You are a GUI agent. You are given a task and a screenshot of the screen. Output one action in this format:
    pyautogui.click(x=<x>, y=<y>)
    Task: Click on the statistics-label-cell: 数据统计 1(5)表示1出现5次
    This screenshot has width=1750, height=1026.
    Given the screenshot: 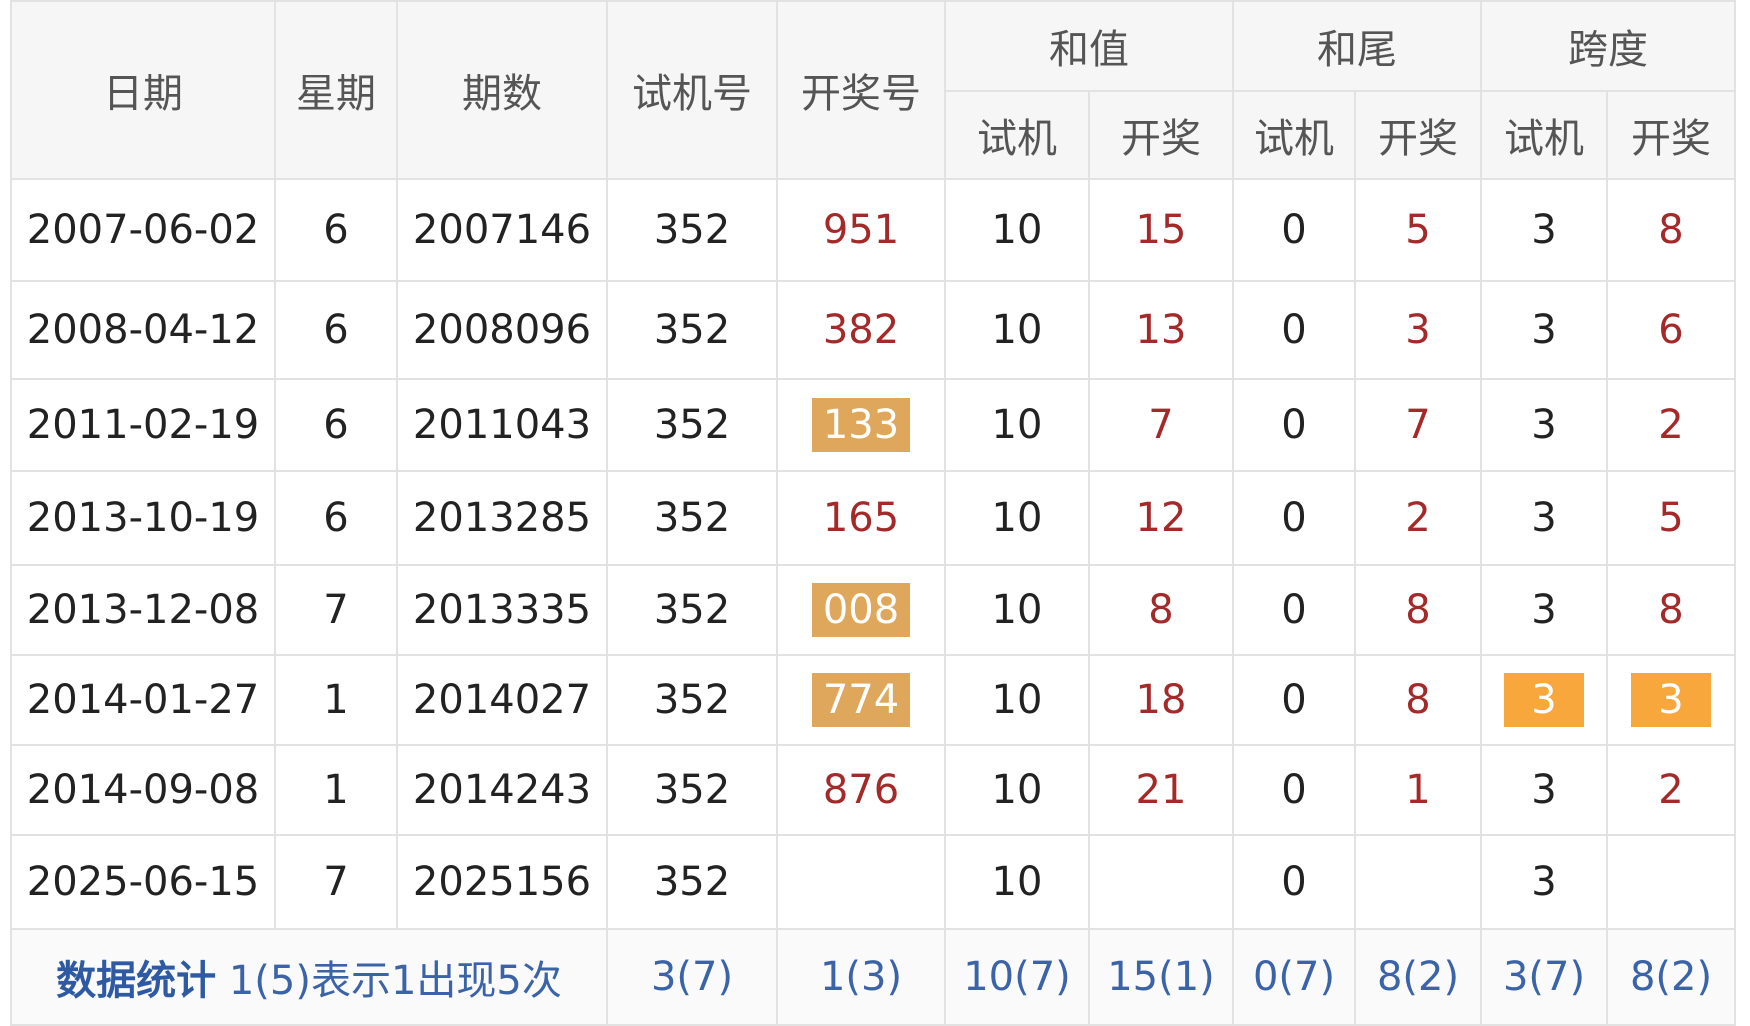 What is the action you would take?
    pyautogui.click(x=309, y=977)
    